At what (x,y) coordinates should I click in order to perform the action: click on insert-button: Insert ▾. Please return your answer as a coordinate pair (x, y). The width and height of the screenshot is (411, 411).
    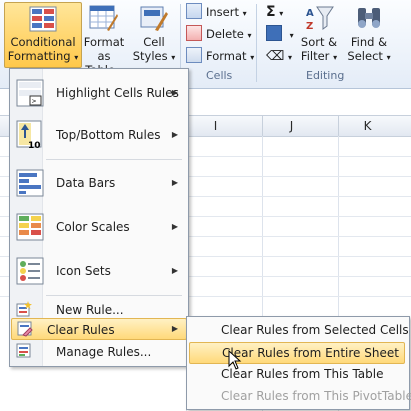
    Looking at the image, I should click on (216, 12).